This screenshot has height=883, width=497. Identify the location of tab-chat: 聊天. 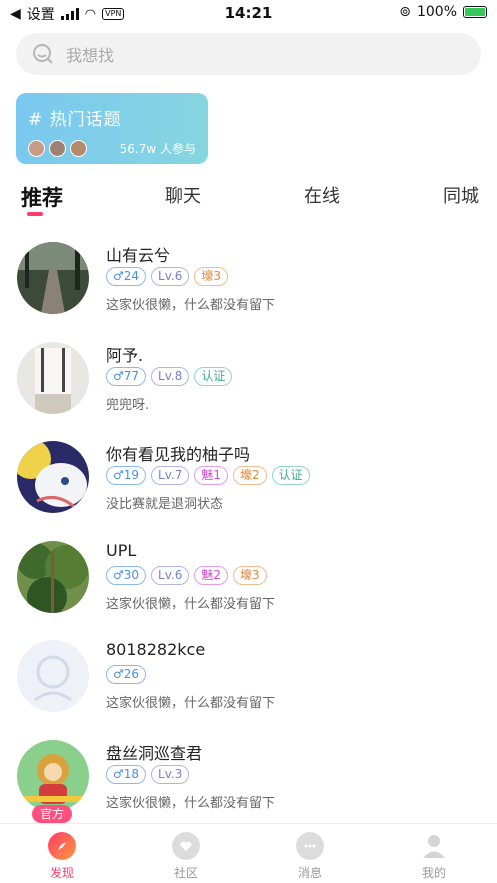
(183, 195).